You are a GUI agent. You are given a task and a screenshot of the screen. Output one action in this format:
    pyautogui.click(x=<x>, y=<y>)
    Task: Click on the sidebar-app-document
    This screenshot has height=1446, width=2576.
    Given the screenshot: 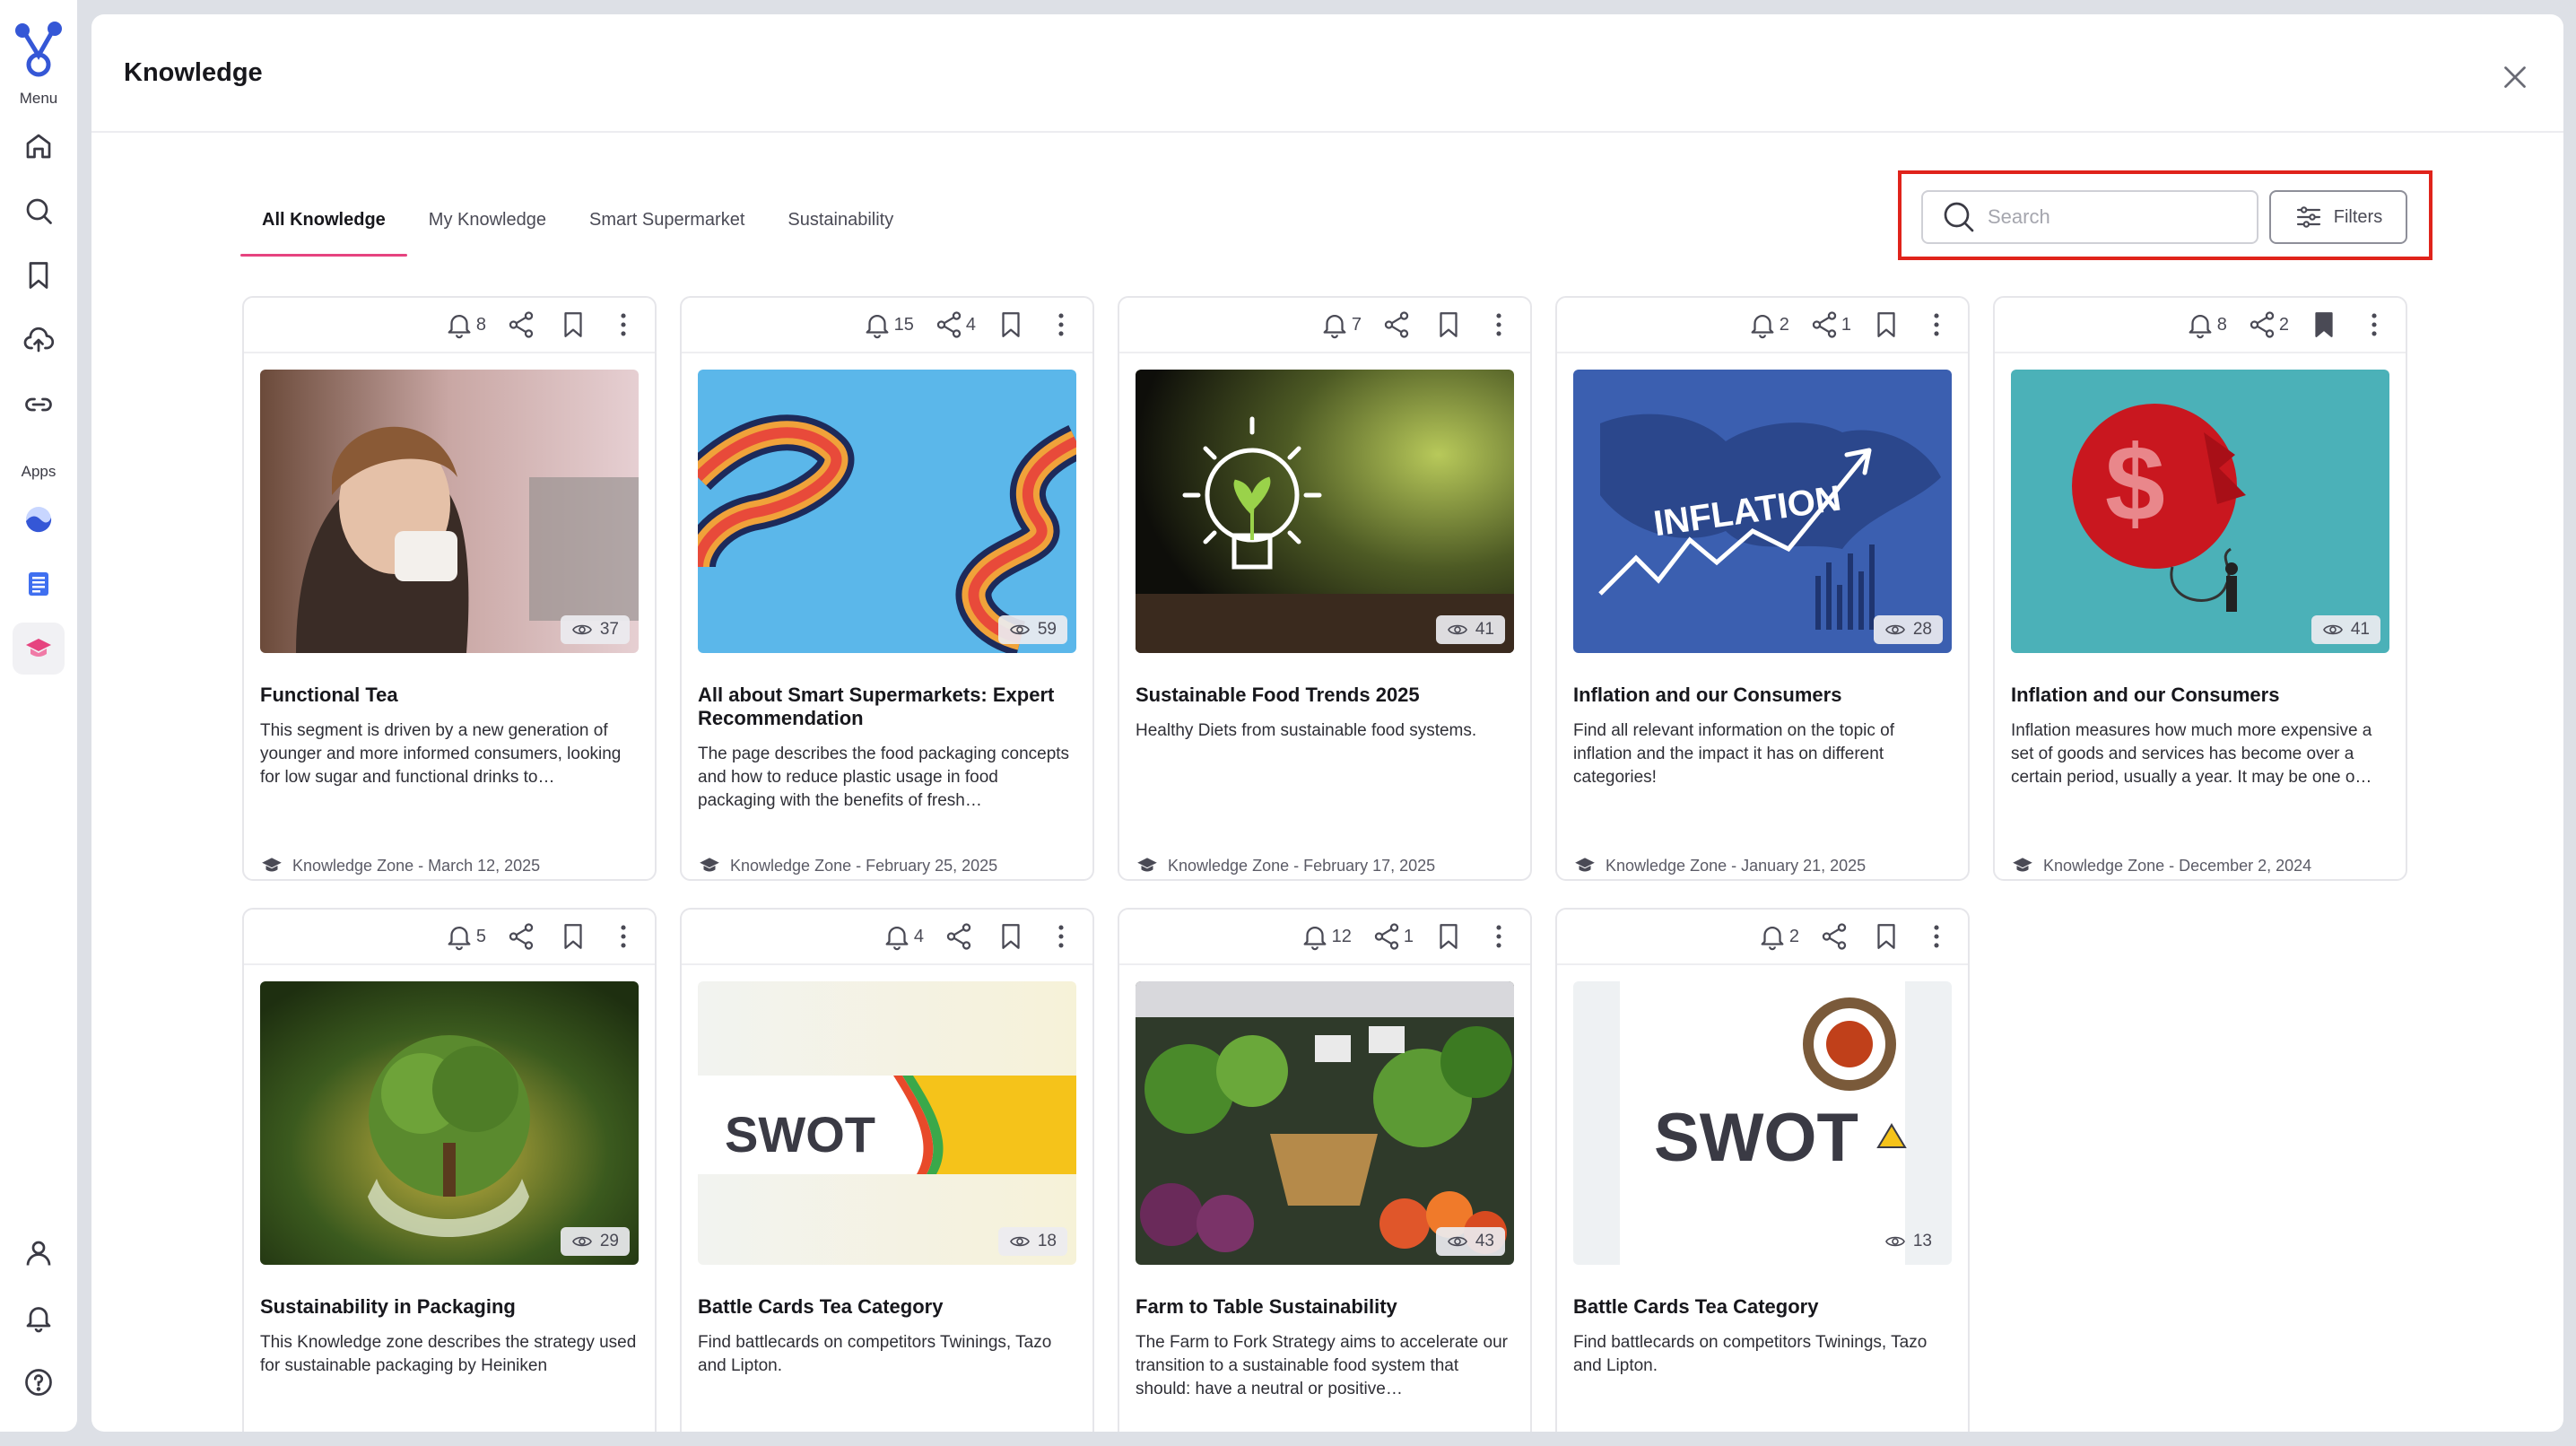 What is the action you would take?
    pyautogui.click(x=39, y=584)
    